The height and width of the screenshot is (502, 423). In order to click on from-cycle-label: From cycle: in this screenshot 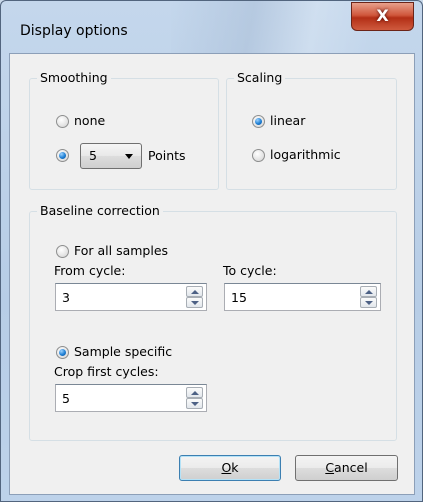, I will do `click(90, 270)`.